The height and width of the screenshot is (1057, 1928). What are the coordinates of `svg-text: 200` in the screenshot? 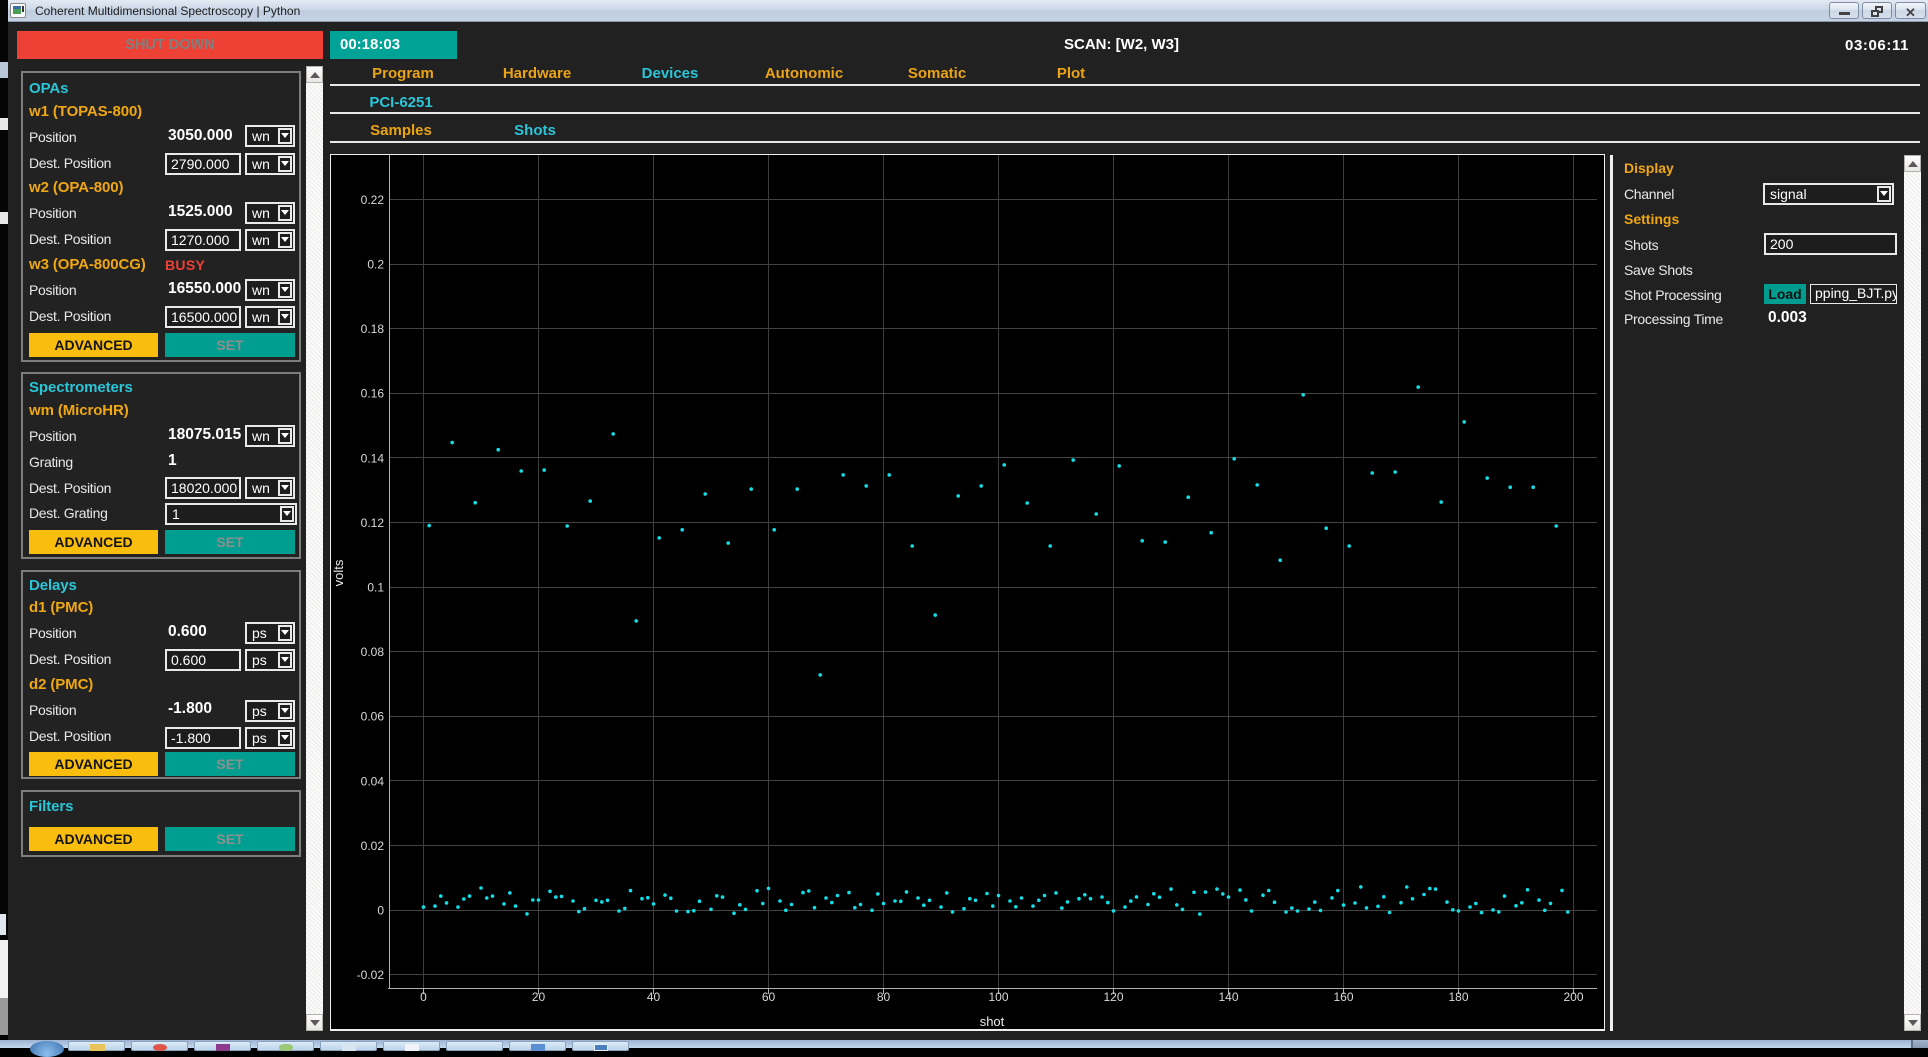 It's located at (1573, 997).